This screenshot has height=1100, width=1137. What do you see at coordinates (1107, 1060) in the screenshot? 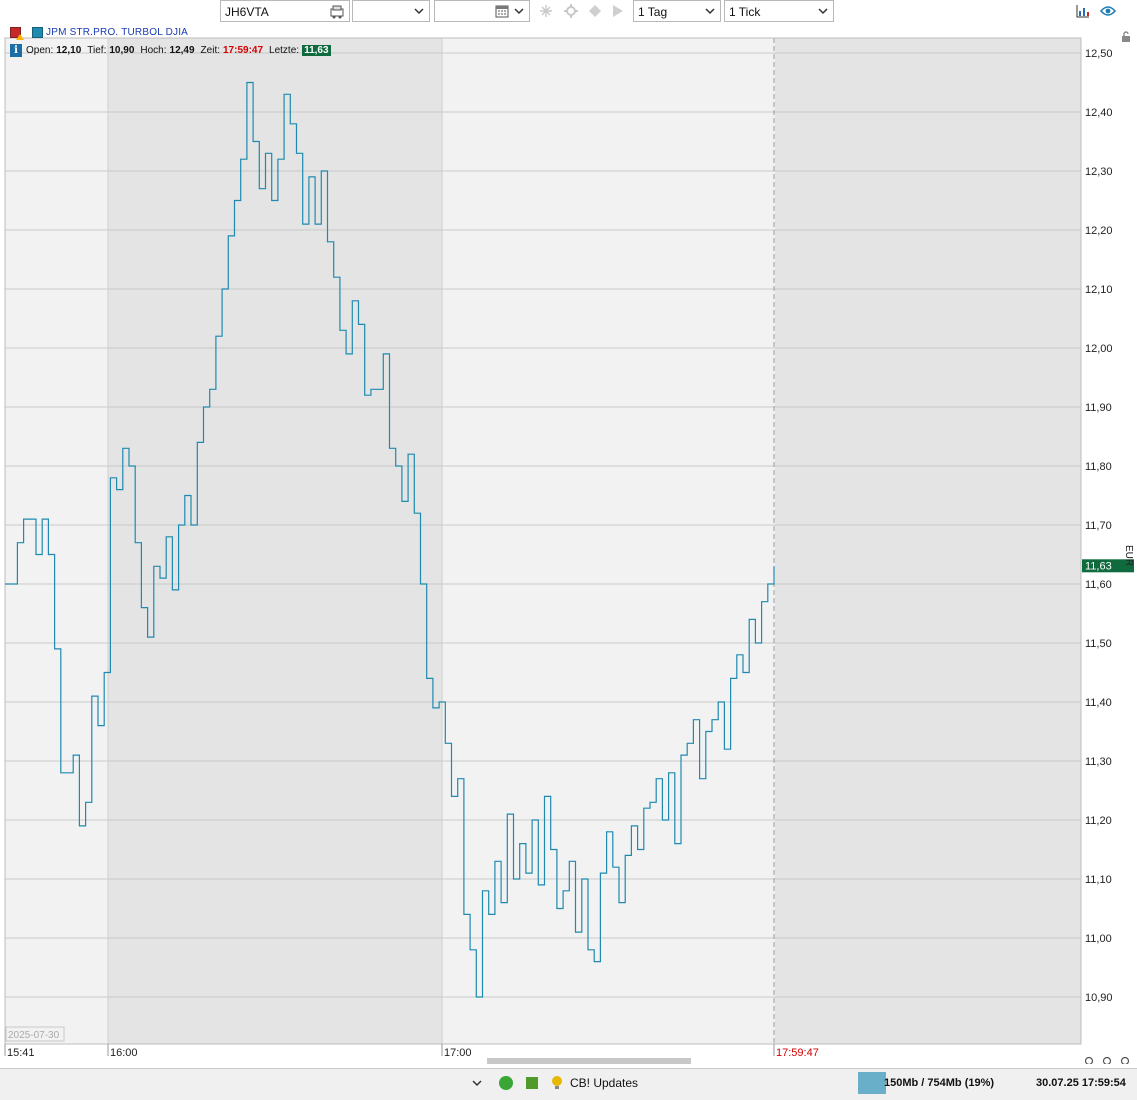
I see `zoom-out-icon` at bounding box center [1107, 1060].